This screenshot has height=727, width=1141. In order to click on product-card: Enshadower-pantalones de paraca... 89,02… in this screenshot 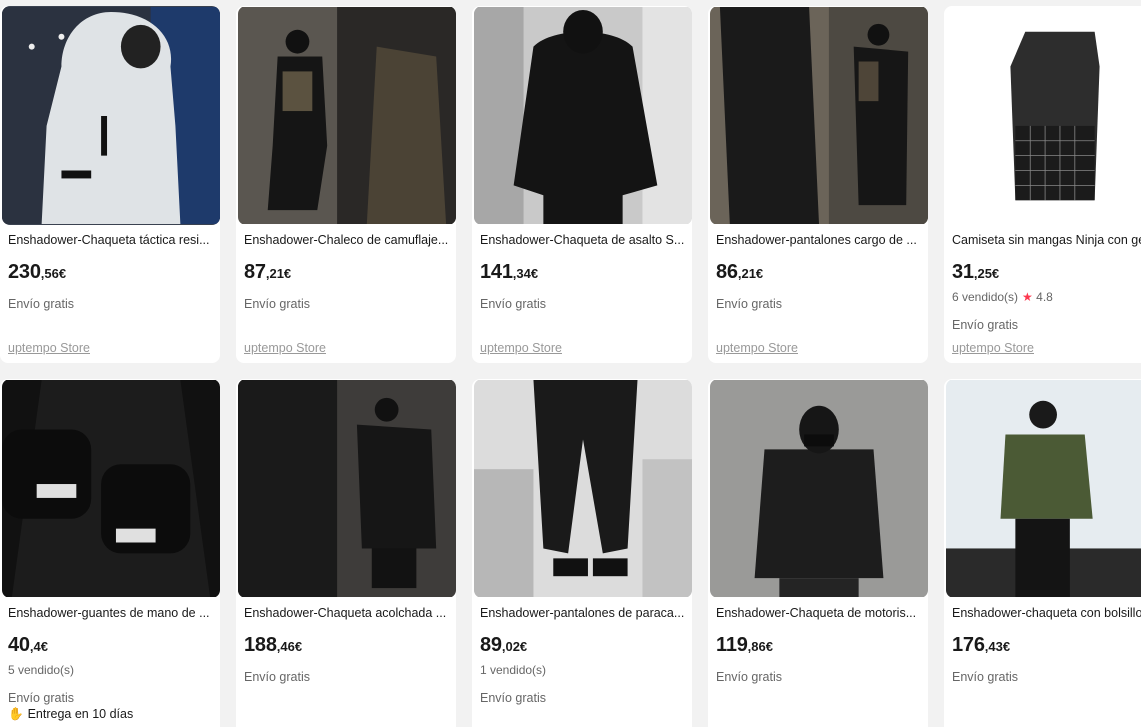, I will do `click(582, 553)`.